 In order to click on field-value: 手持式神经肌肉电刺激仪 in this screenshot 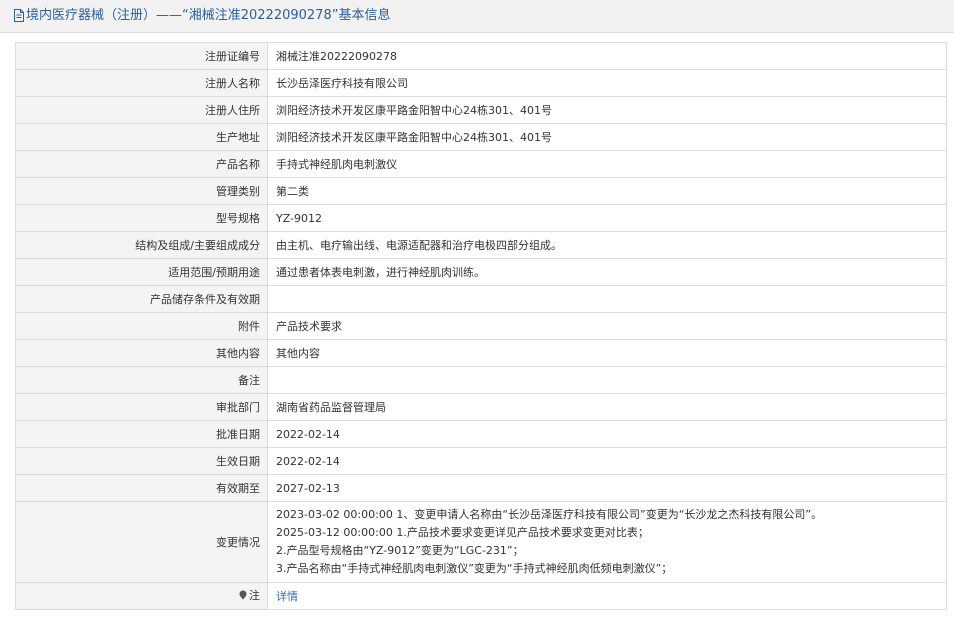, I will do `click(607, 164)`.